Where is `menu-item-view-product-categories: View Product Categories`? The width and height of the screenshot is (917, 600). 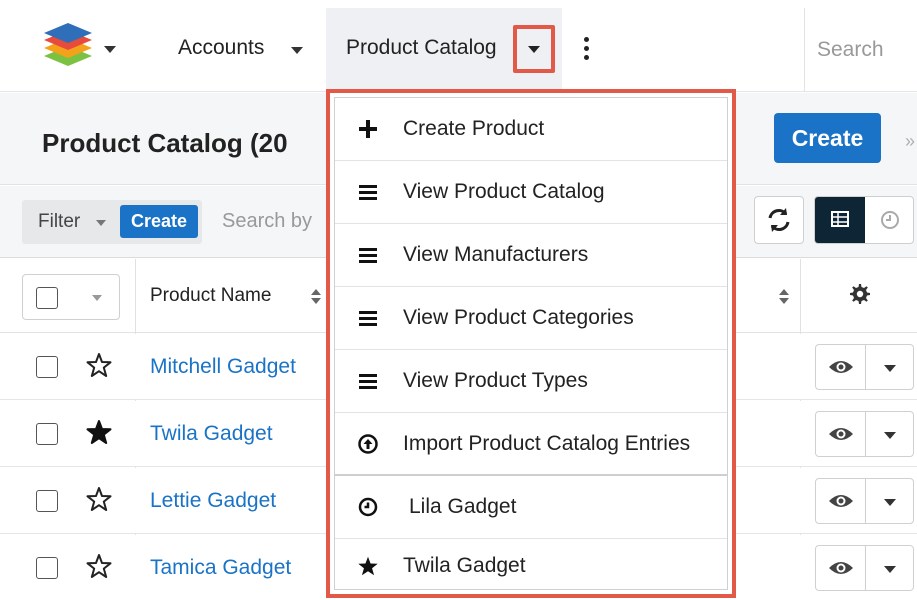
menu-item-view-product-categories: View Product Categories is located at coordinates (531, 318).